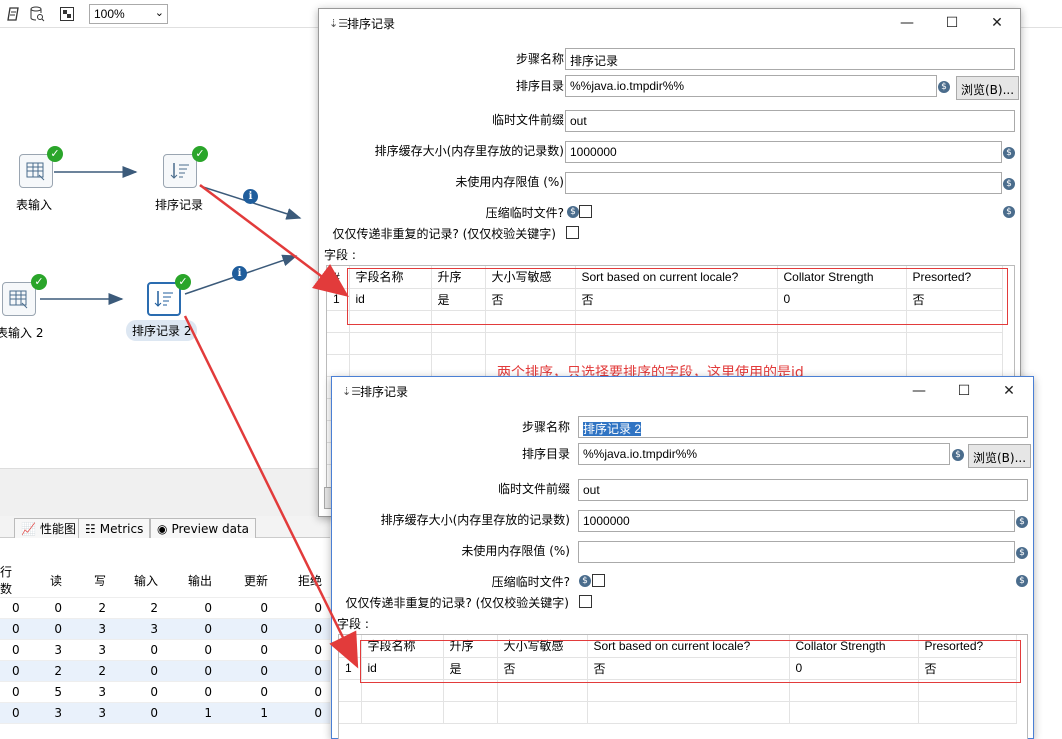 Image resolution: width=1062 pixels, height=739 pixels. What do you see at coordinates (271, 426) in the screenshot?
I see `annotation-arrows` at bounding box center [271, 426].